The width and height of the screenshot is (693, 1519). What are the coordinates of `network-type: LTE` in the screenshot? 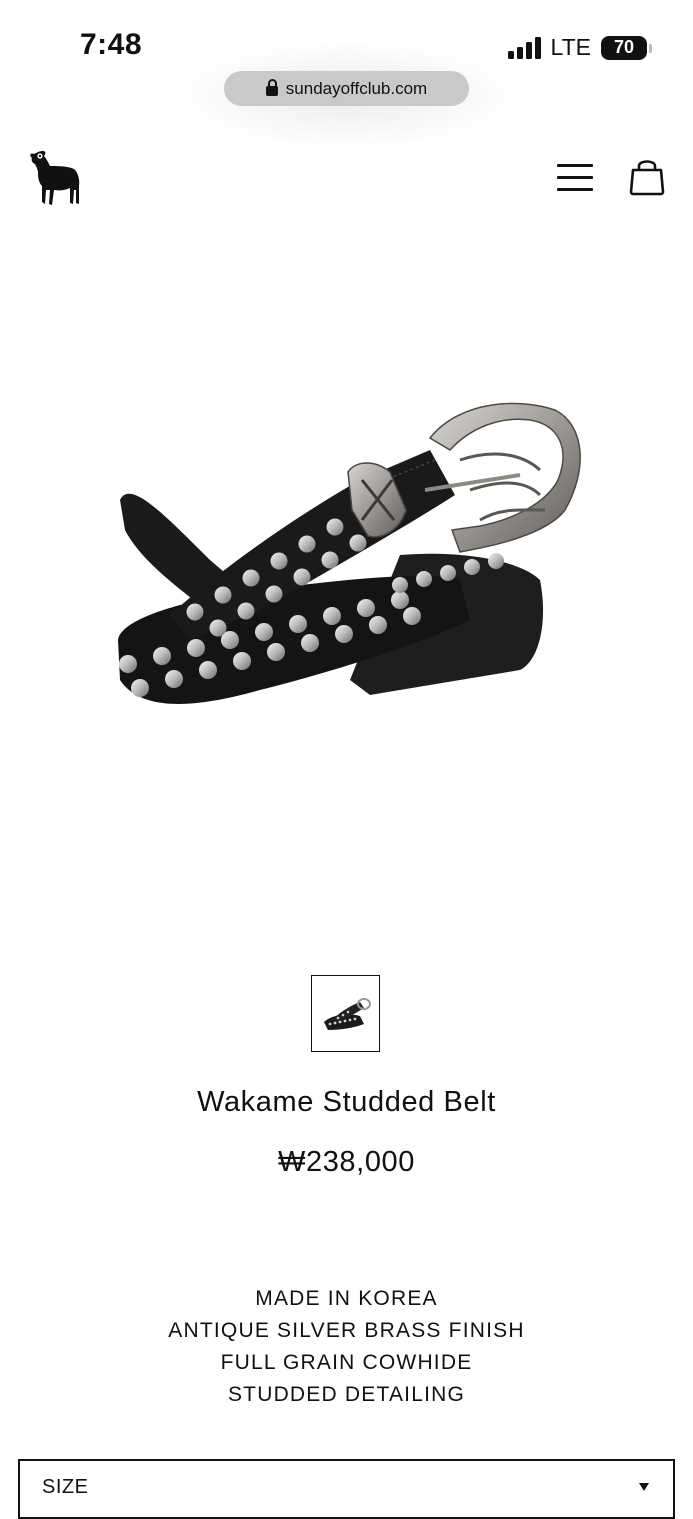 It's located at (570, 47).